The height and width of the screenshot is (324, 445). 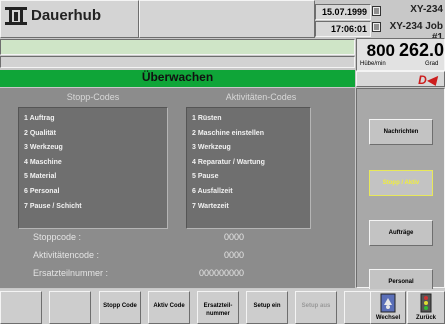 I want to click on aktivitaetencode-field: 0000, so click(x=215, y=255).